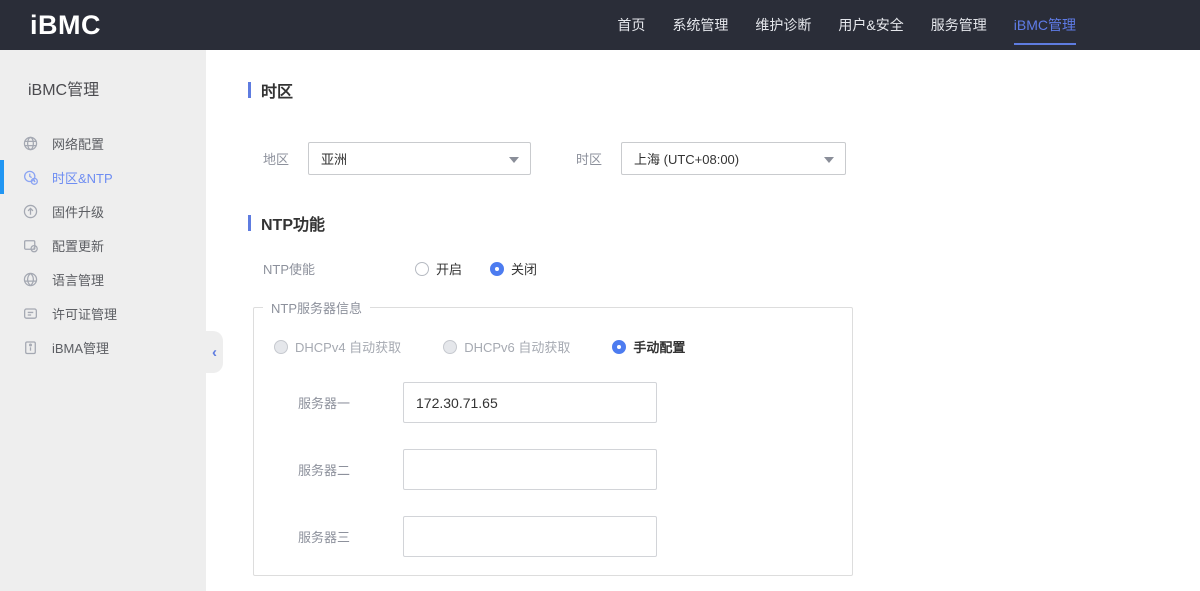 The image size is (1200, 591). I want to click on radio-option-manual-config: 手动配置, so click(648, 346).